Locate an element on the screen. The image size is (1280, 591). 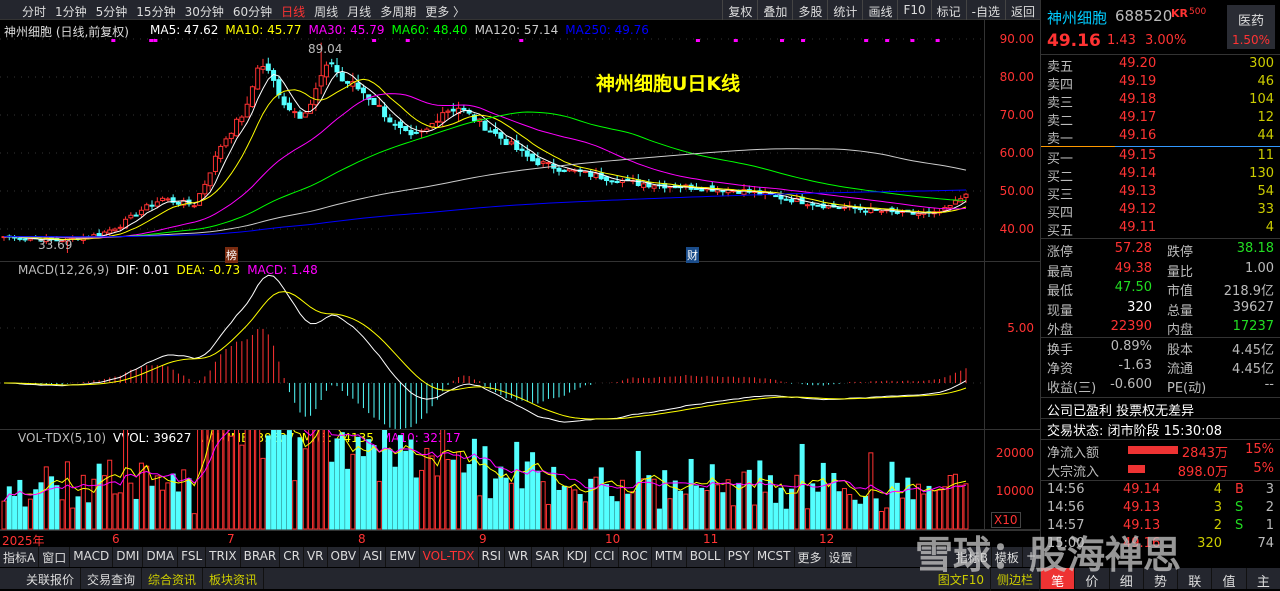
stat-label: 净资 is located at coordinates (1060, 369).